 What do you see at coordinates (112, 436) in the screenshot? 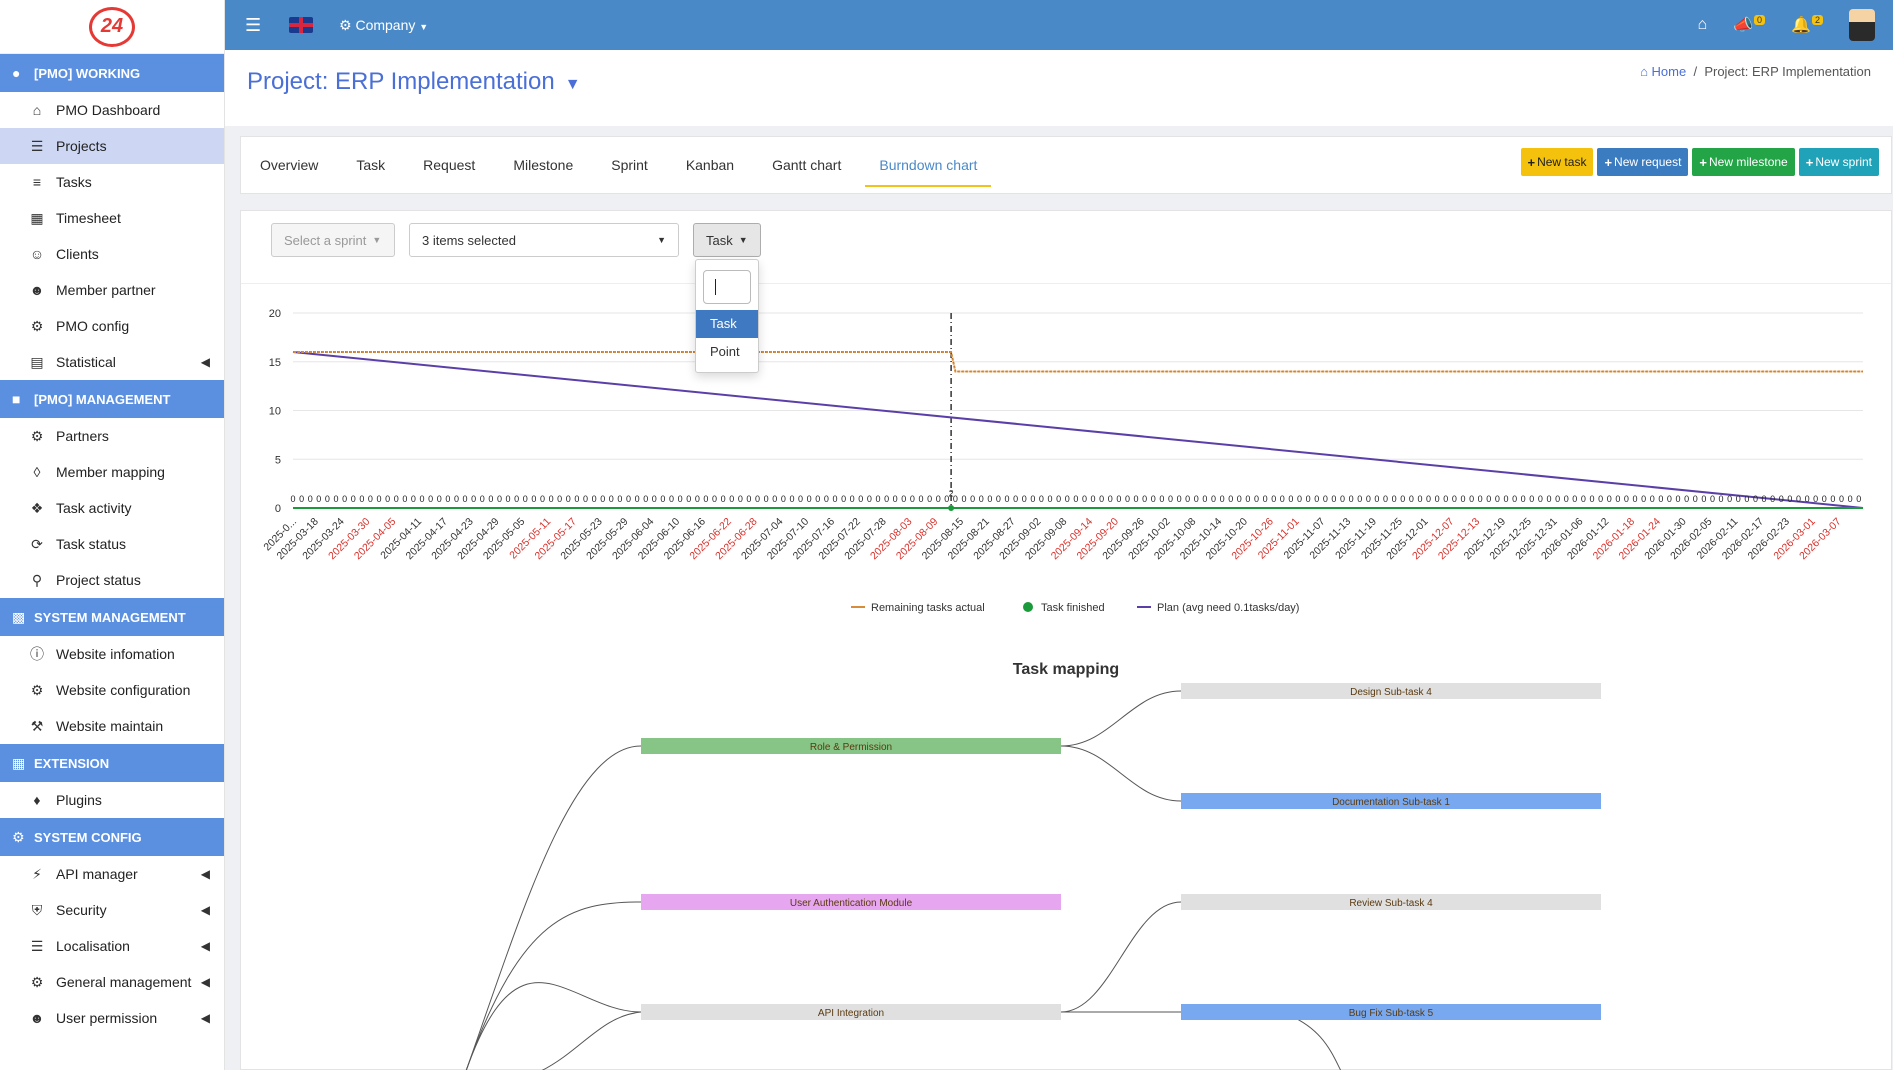
I see `sidebar-item-partners: ⚙ Partners` at bounding box center [112, 436].